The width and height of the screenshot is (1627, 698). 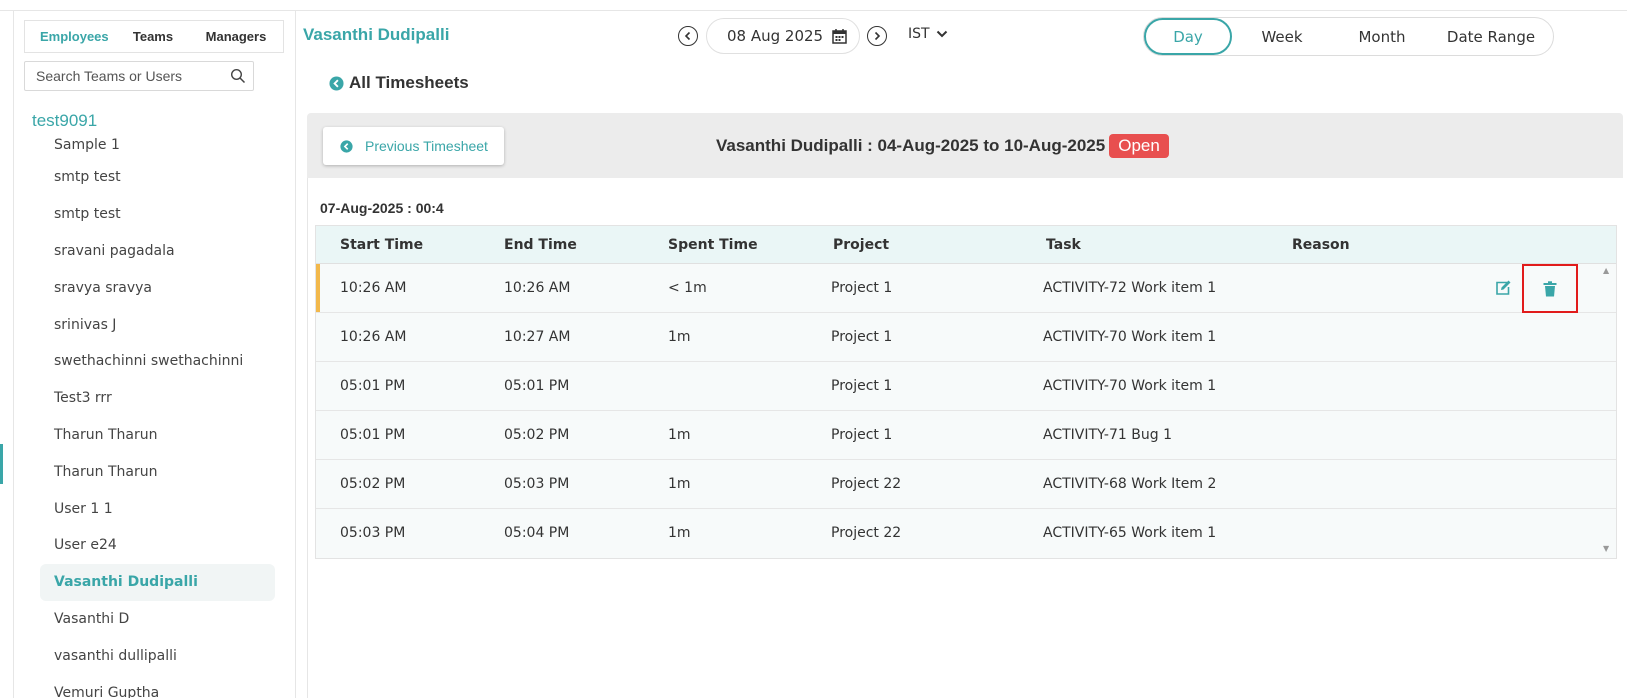 What do you see at coordinates (1130, 288) in the screenshot?
I see `cell-task: ACTIVITY-72 Work item 1` at bounding box center [1130, 288].